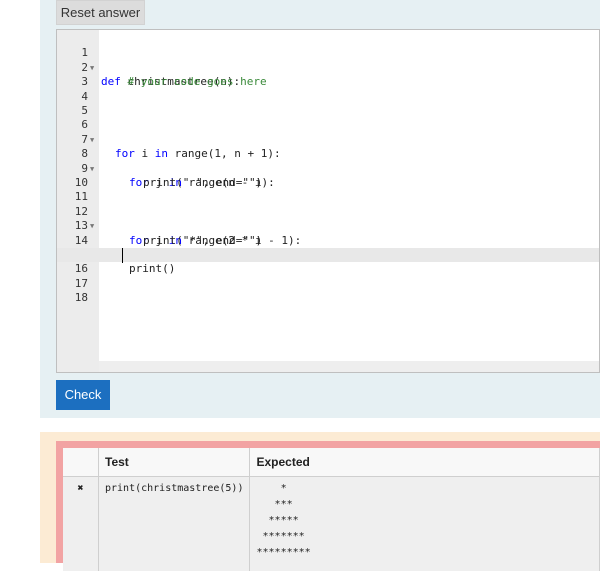  What do you see at coordinates (328, 284) in the screenshot?
I see `code-line: 18` at bounding box center [328, 284].